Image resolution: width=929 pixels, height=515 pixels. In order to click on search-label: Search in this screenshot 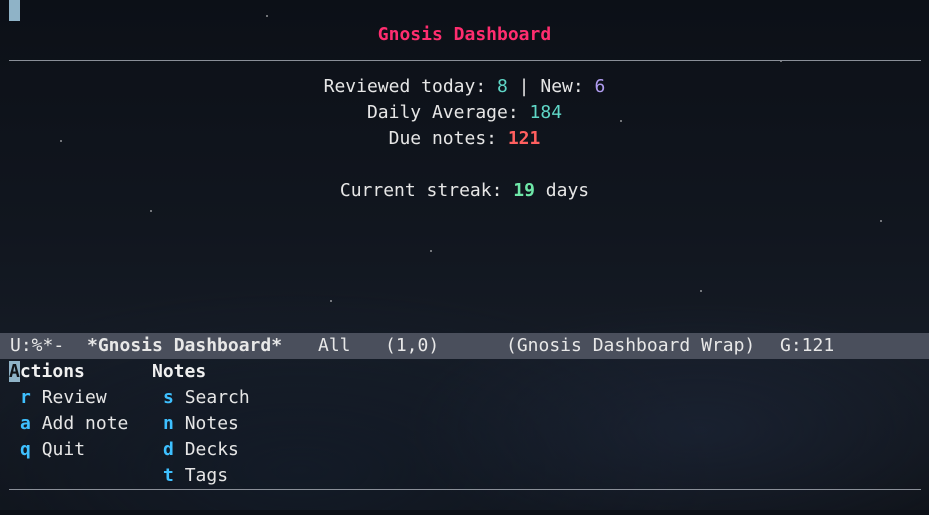, I will do `click(217, 397)`.